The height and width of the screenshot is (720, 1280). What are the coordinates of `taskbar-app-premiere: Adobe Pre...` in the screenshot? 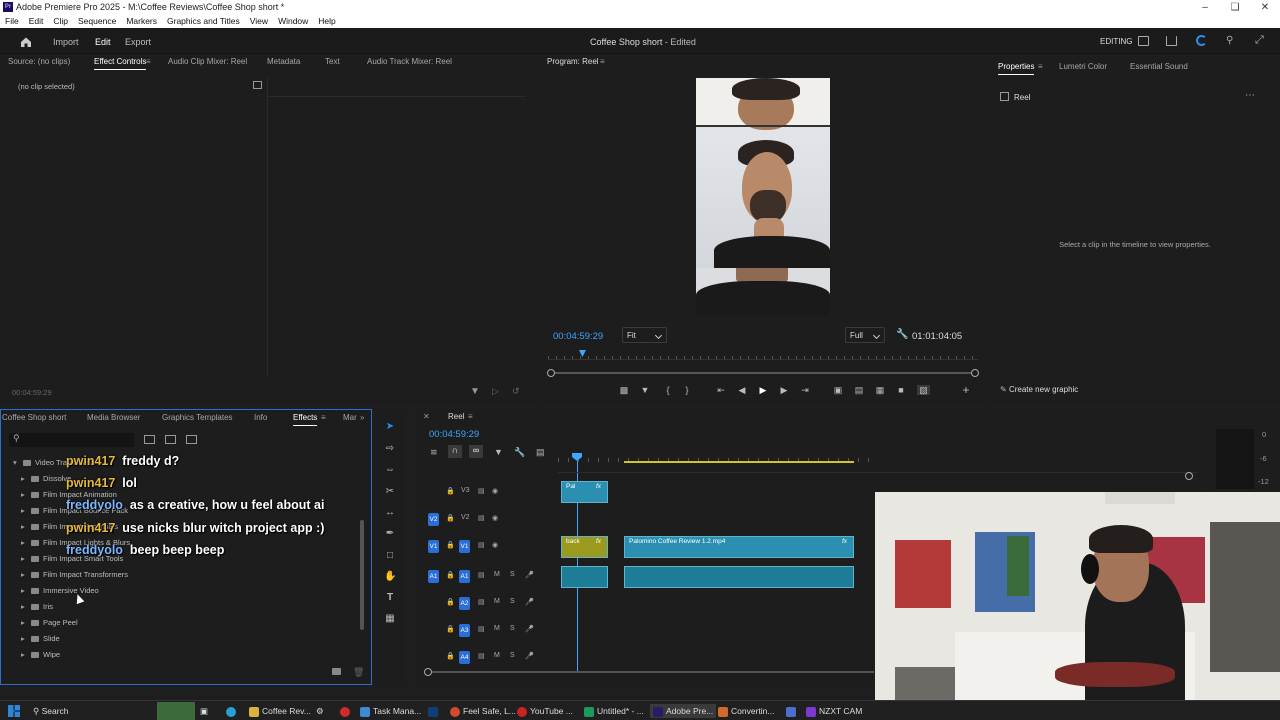 It's located at (683, 711).